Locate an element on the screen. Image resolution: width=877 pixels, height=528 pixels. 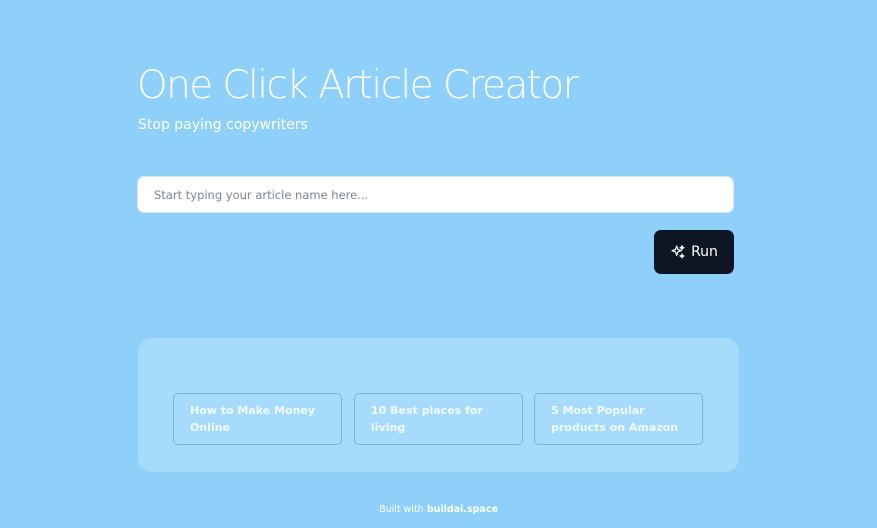
footer-text: Built with is located at coordinates (401, 509).